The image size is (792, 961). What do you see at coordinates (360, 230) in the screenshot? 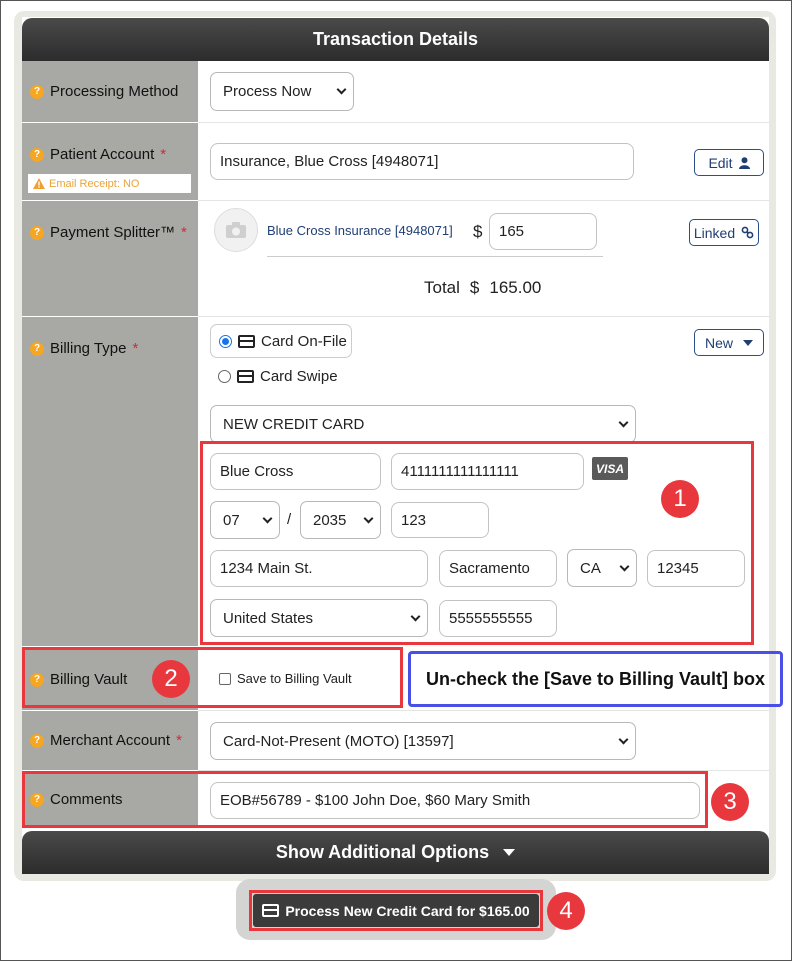
I see `payer-name: Blue Cross Insurance [4948071]` at bounding box center [360, 230].